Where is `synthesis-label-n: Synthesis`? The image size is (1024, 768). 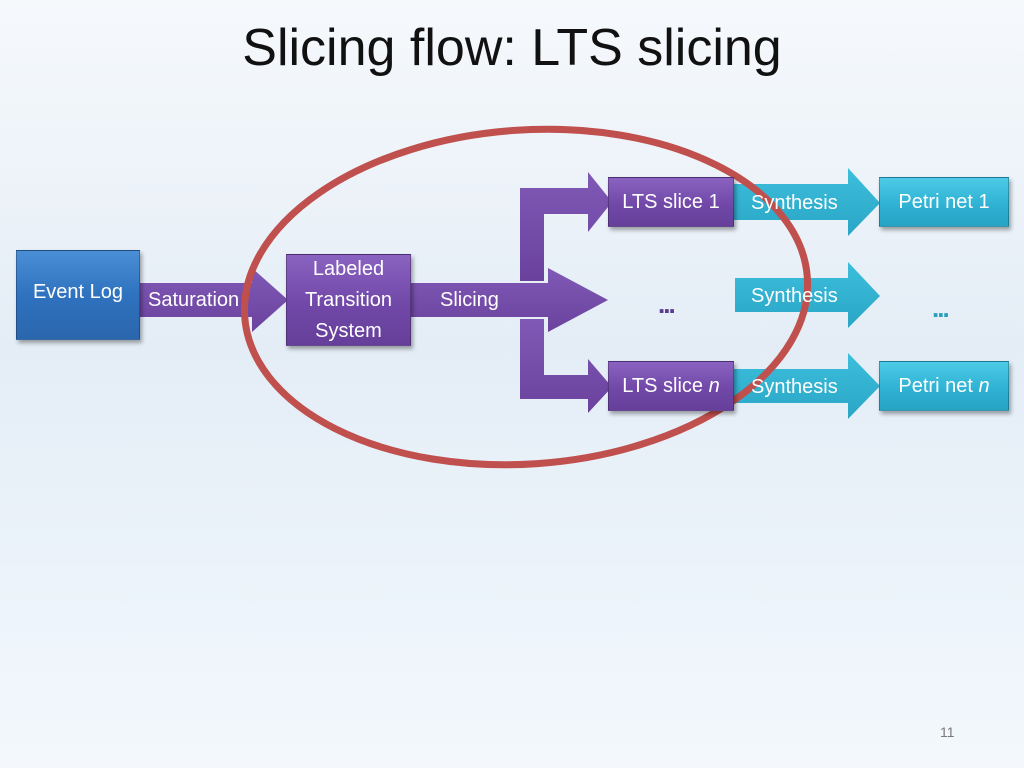
synthesis-label-n: Synthesis is located at coordinates (794, 387).